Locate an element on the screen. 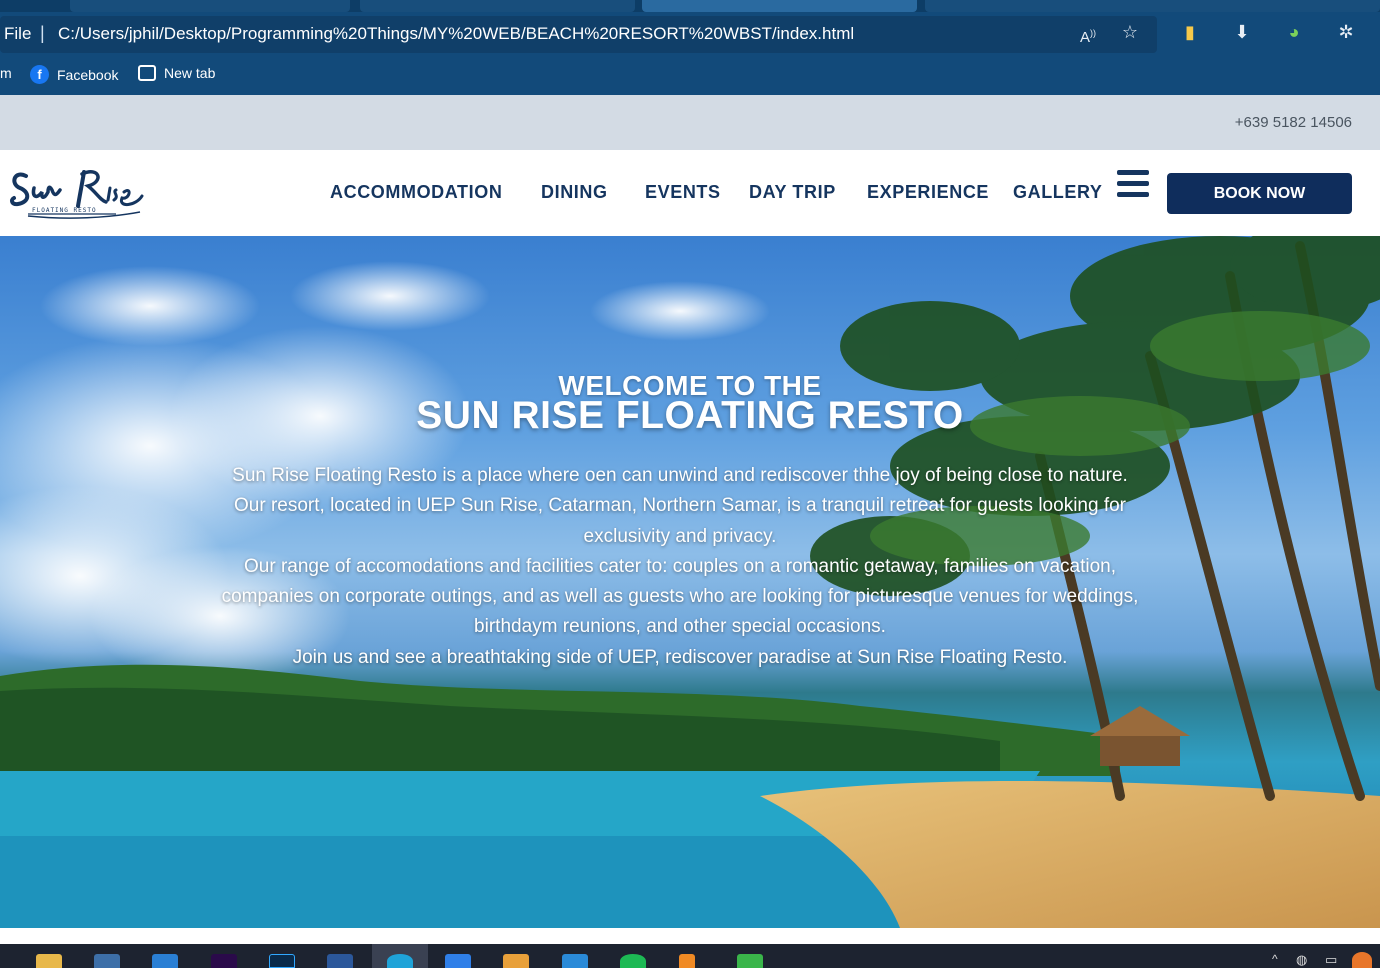 Image resolution: width=1380 pixels, height=968 pixels. edge-browser-icon is located at coordinates (400, 961).